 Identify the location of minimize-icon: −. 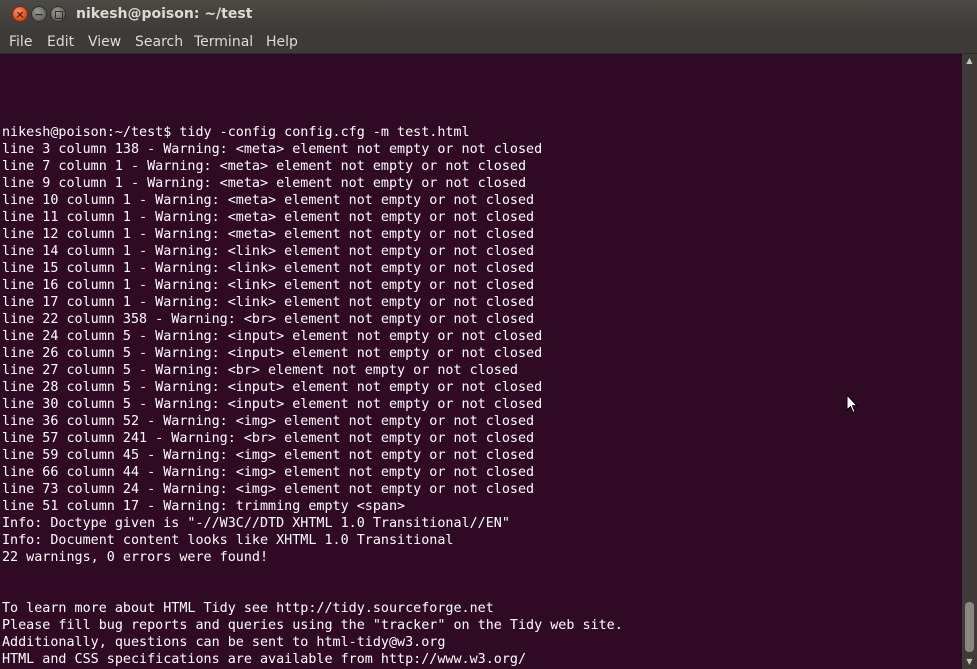
(39, 14).